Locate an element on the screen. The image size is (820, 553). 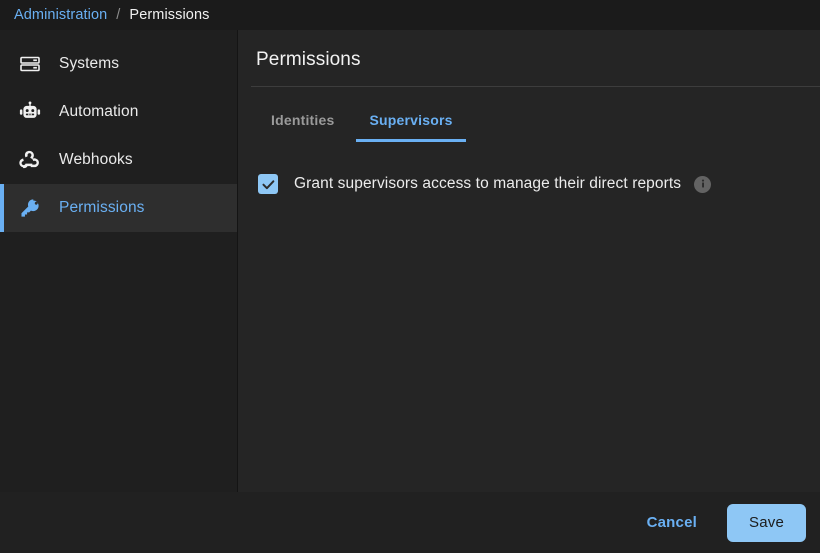
page-title: Permissions is located at coordinates (308, 59).